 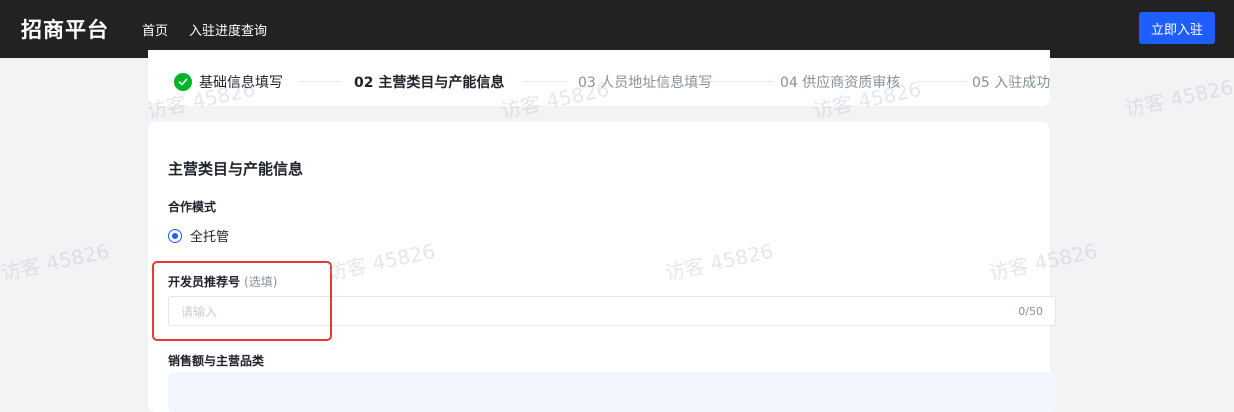 I want to click on radio-dot-icon, so click(x=175, y=235).